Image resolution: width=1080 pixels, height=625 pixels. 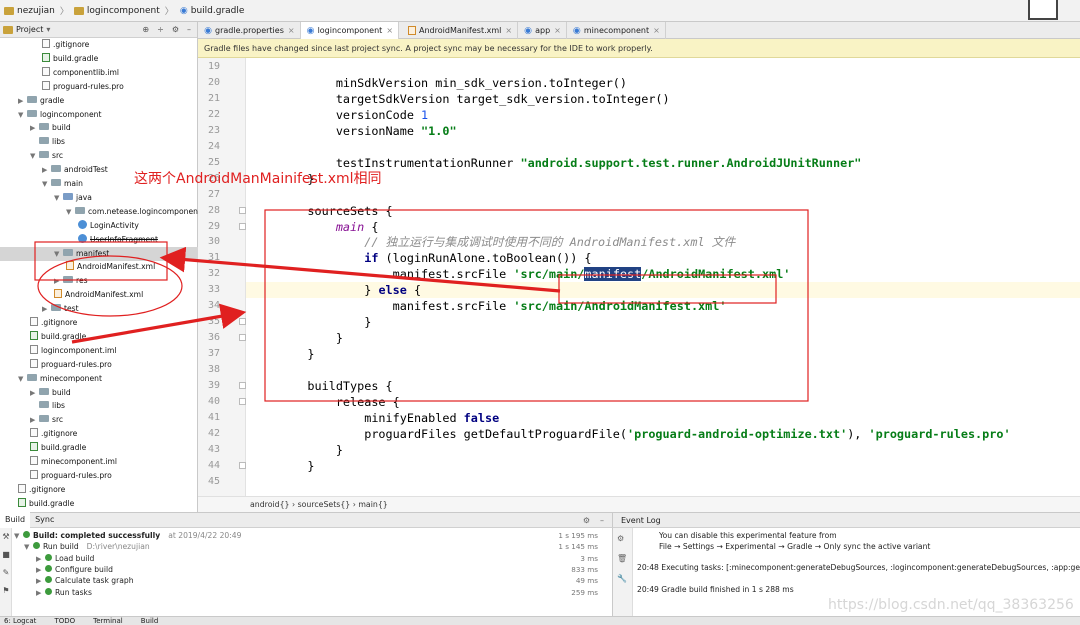 I want to click on sync-icon: ⊕, so click(x=145, y=29).